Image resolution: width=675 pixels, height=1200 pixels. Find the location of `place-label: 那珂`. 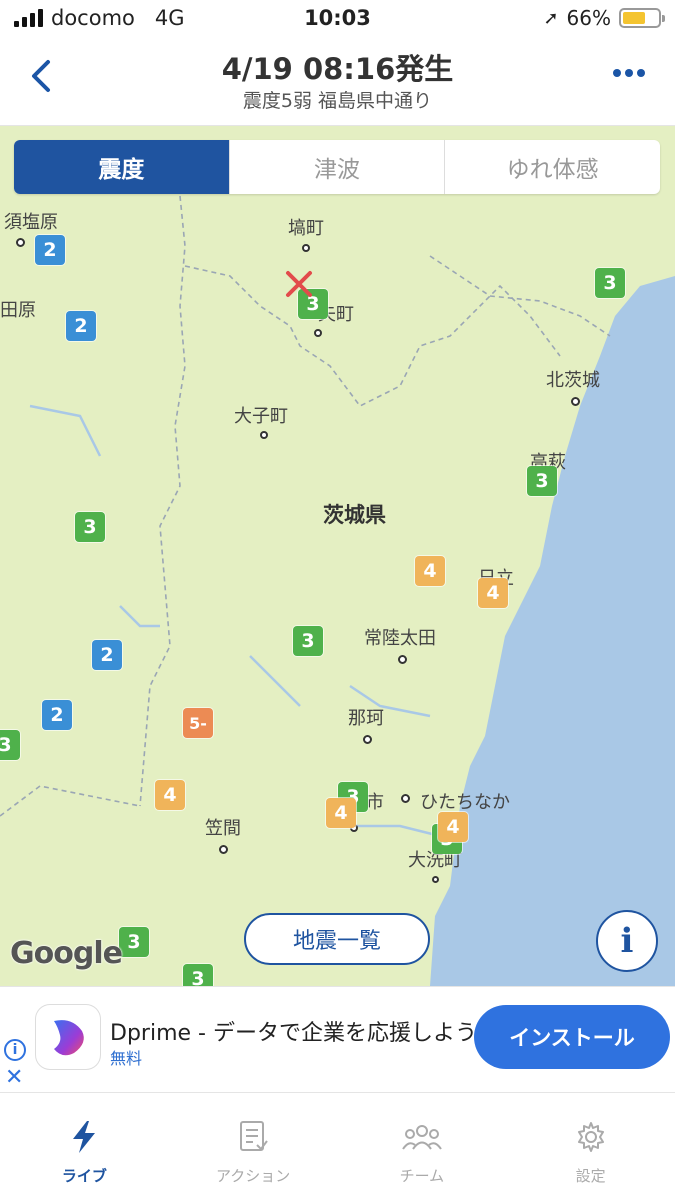

place-label: 那珂 is located at coordinates (366, 718).